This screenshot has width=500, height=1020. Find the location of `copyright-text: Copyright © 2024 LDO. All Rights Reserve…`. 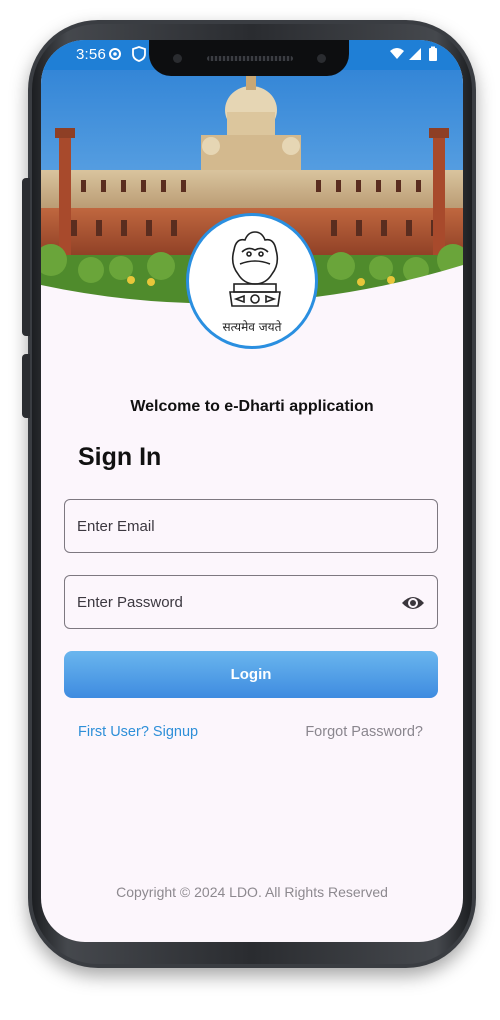

copyright-text: Copyright © 2024 LDO. All Rights Reserve… is located at coordinates (252, 892).